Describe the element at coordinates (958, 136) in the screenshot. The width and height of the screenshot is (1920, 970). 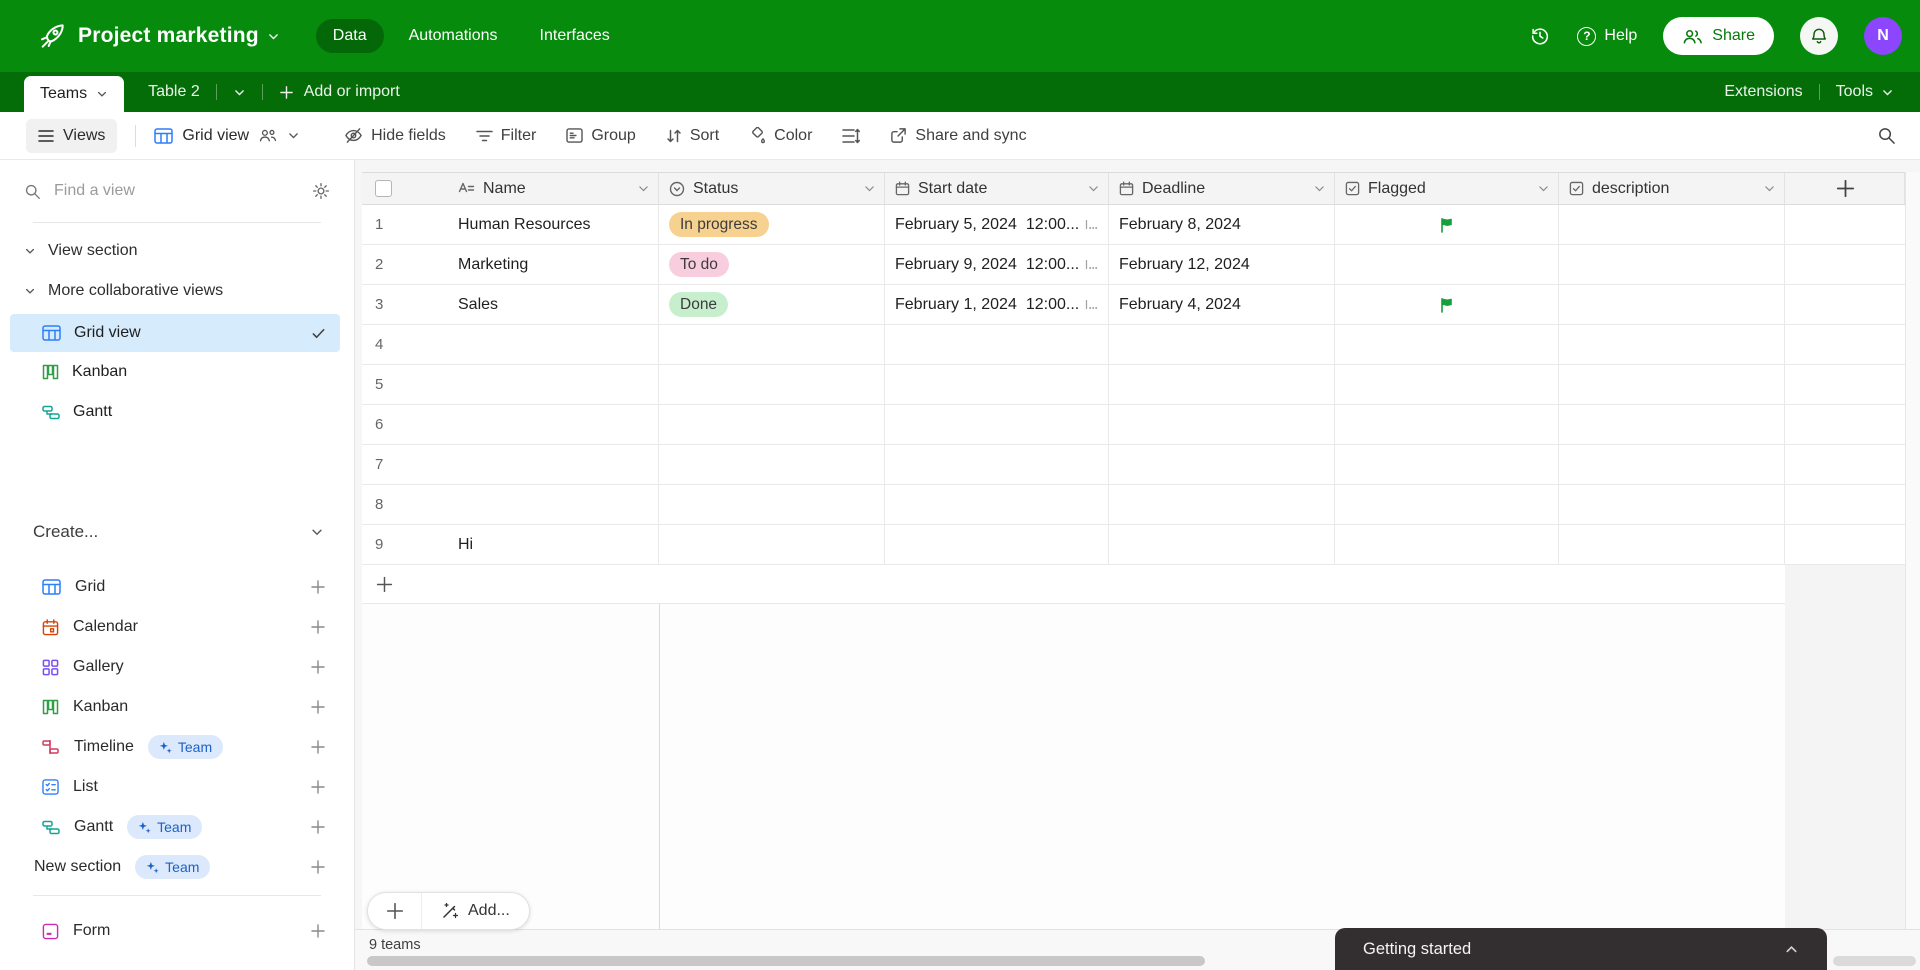
I see `share-and-sync-button: Share and sync` at that location.